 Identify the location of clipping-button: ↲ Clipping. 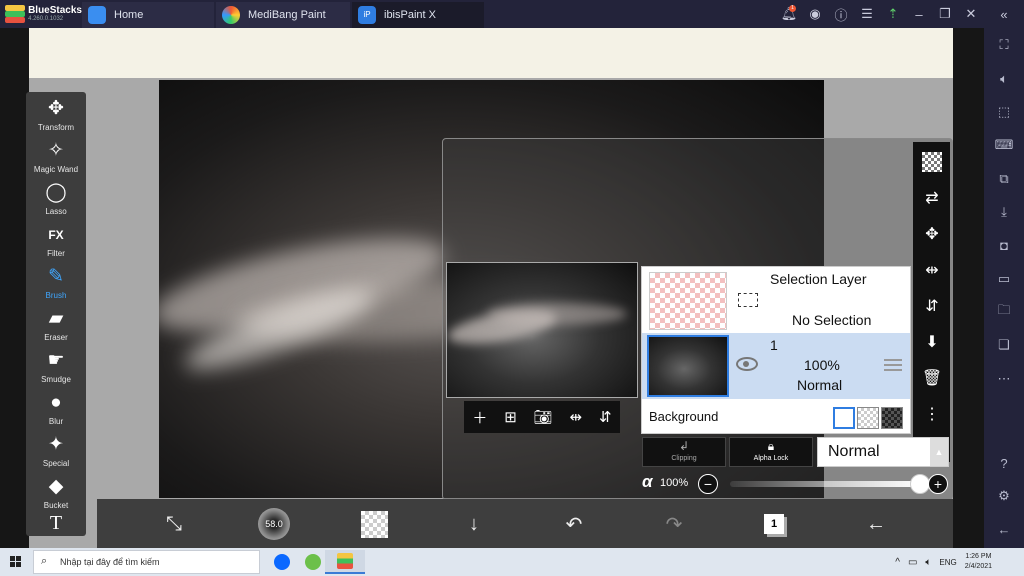
(684, 452).